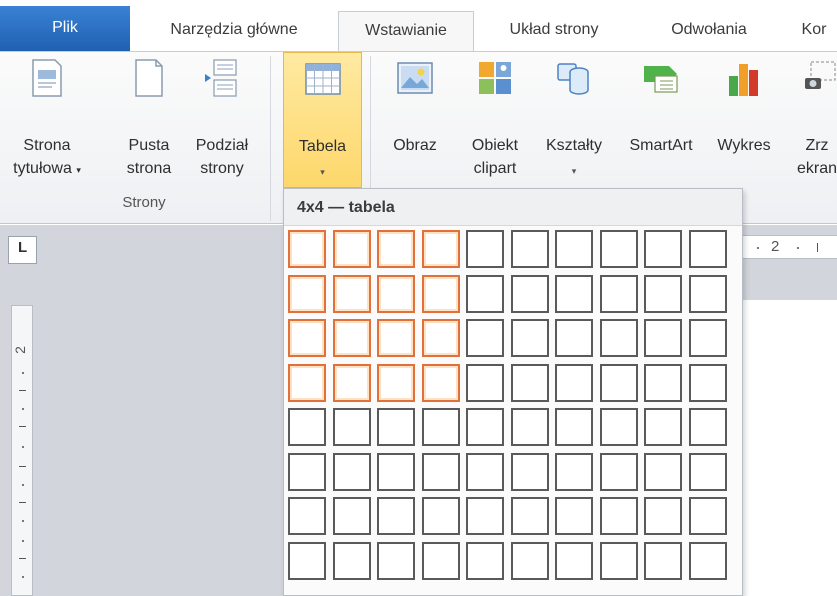 The image size is (837, 596). What do you see at coordinates (22, 450) in the screenshot?
I see `vertical-ruler: 2` at bounding box center [22, 450].